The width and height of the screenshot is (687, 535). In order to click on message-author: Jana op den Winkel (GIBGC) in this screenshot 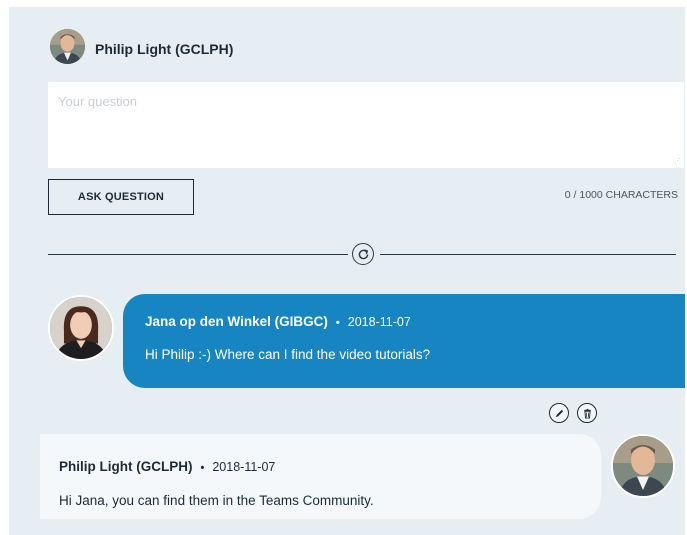, I will do `click(236, 321)`.